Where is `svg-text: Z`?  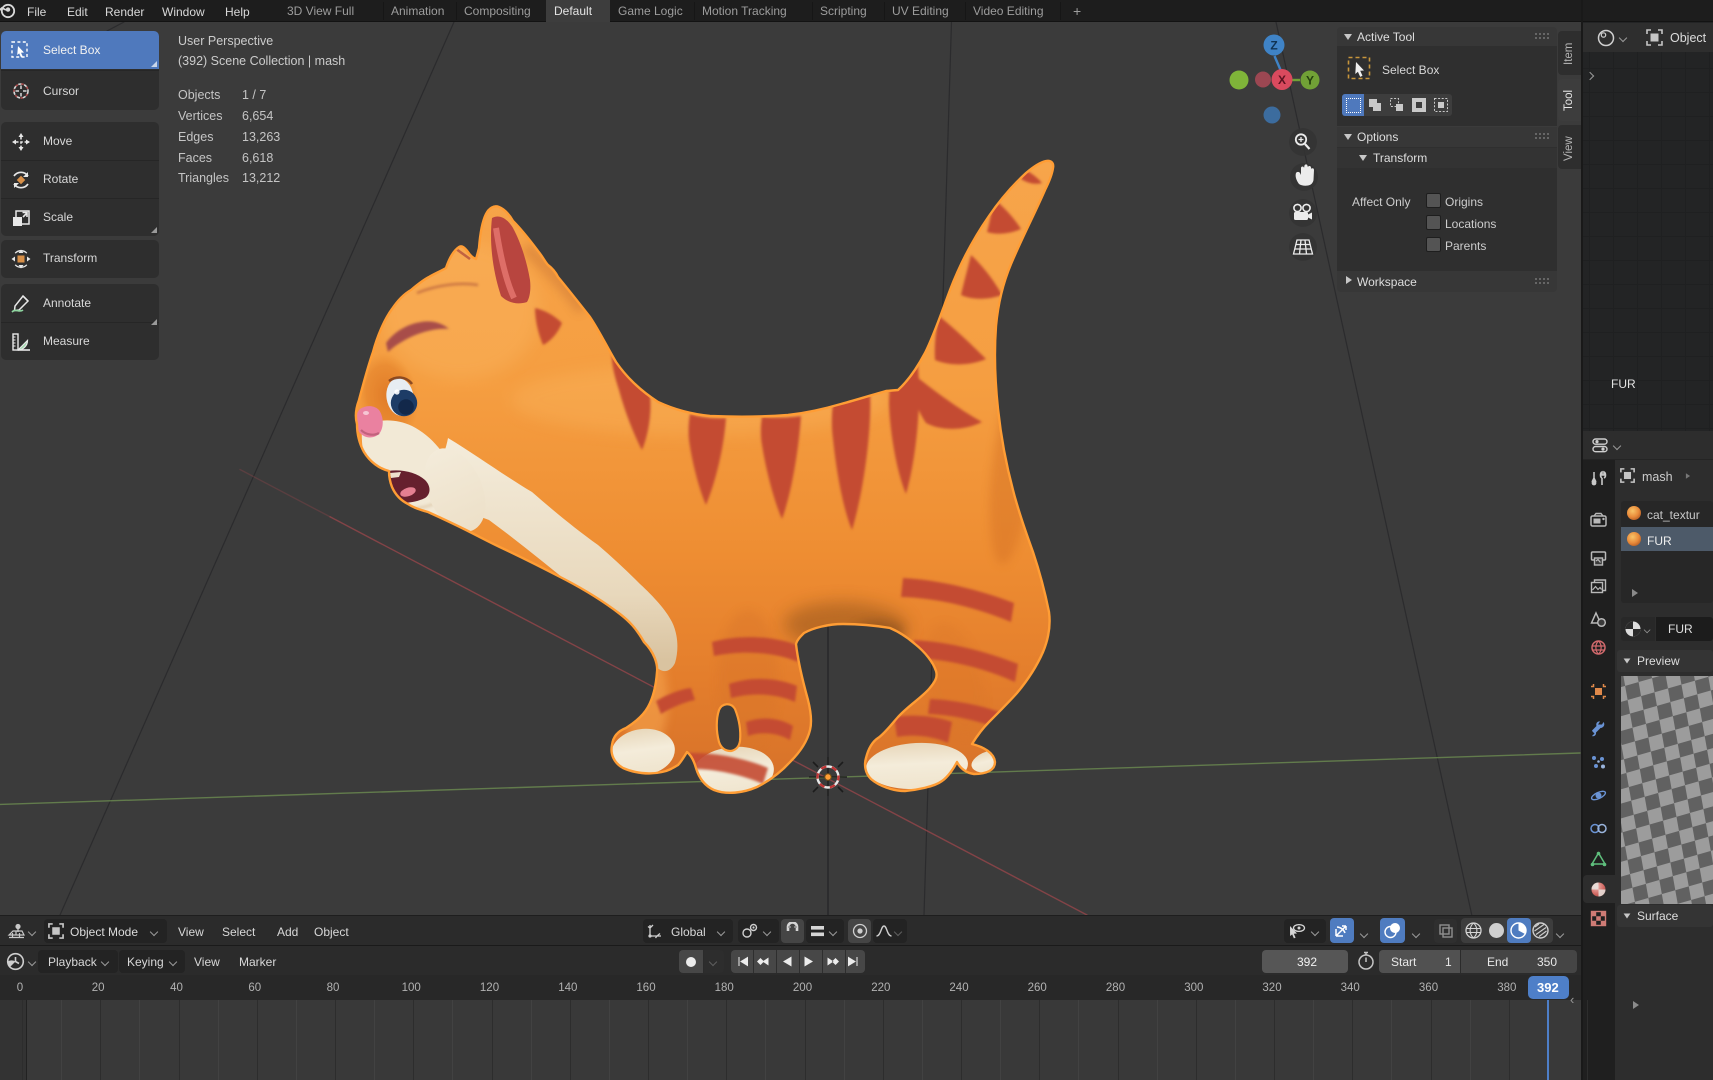 svg-text: Z is located at coordinates (1273, 46).